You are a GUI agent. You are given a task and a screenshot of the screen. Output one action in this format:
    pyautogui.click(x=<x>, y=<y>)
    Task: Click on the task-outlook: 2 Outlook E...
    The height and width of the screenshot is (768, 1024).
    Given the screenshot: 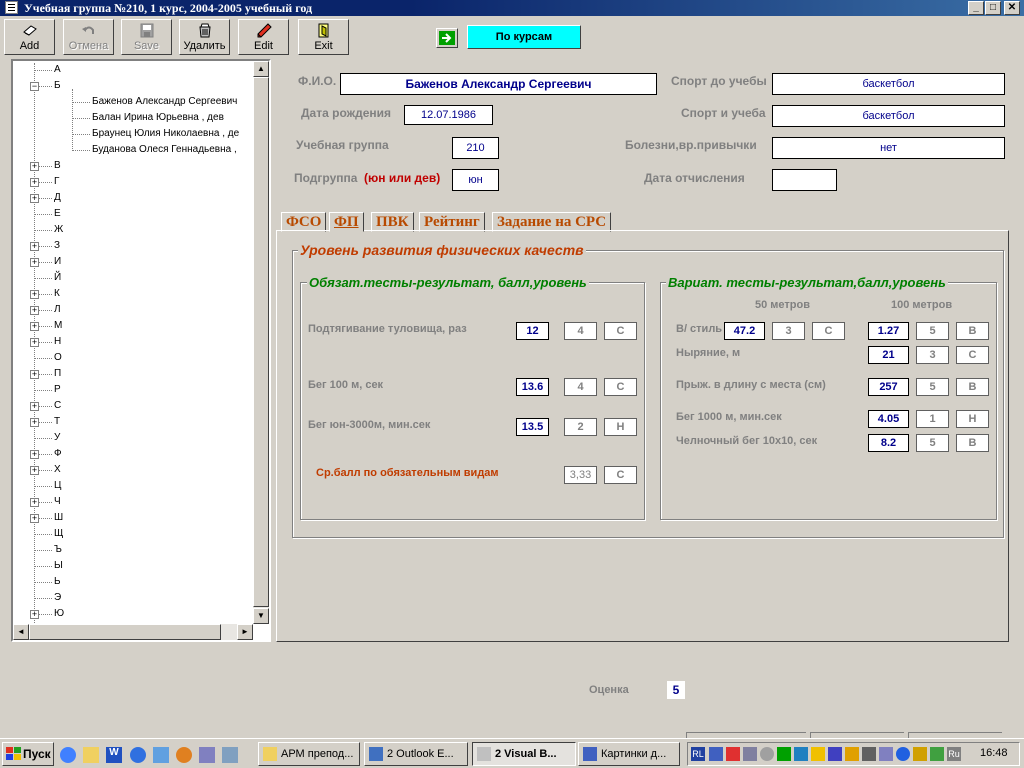 What is the action you would take?
    pyautogui.click(x=416, y=754)
    